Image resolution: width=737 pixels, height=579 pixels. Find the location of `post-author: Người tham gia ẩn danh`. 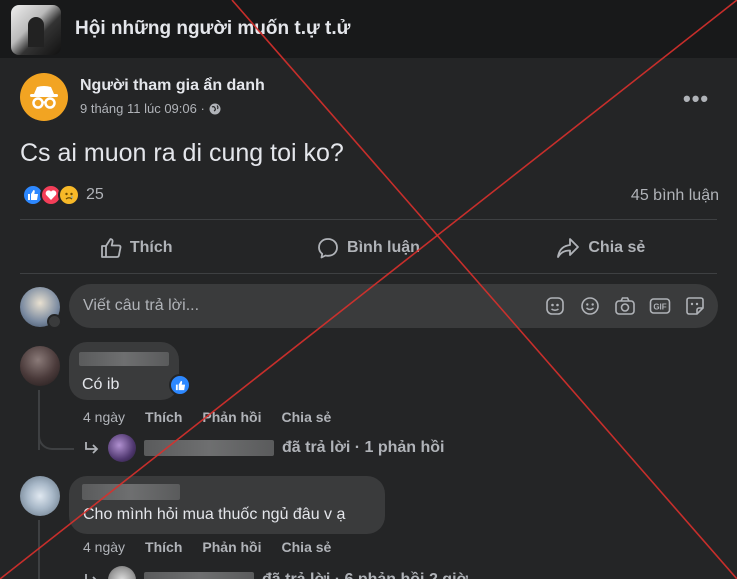

post-author: Người tham gia ẩn danh is located at coordinates (172, 86).